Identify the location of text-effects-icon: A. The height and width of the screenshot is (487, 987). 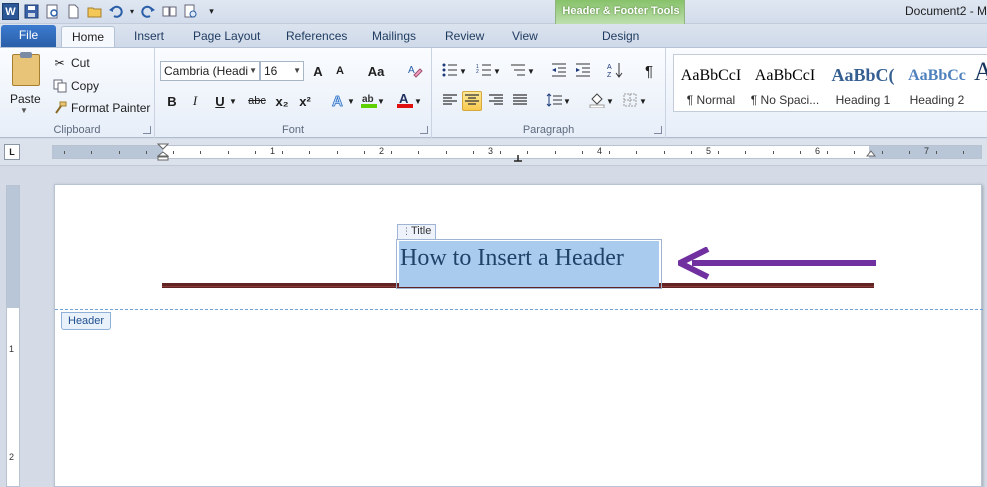
(339, 101).